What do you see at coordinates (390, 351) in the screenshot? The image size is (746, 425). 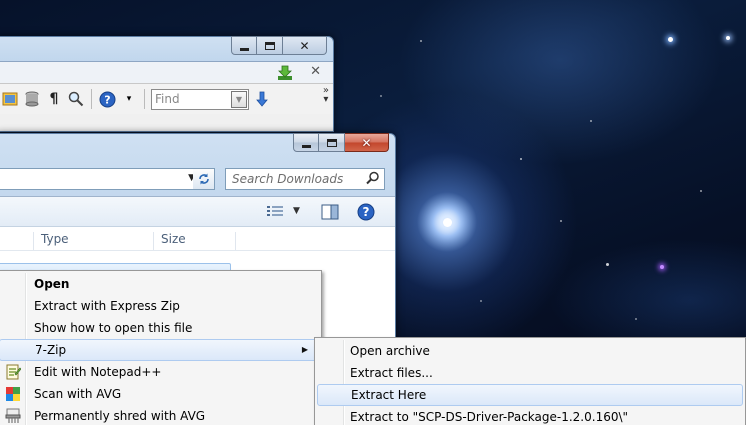 I see `menu-item-label: Open archive` at bounding box center [390, 351].